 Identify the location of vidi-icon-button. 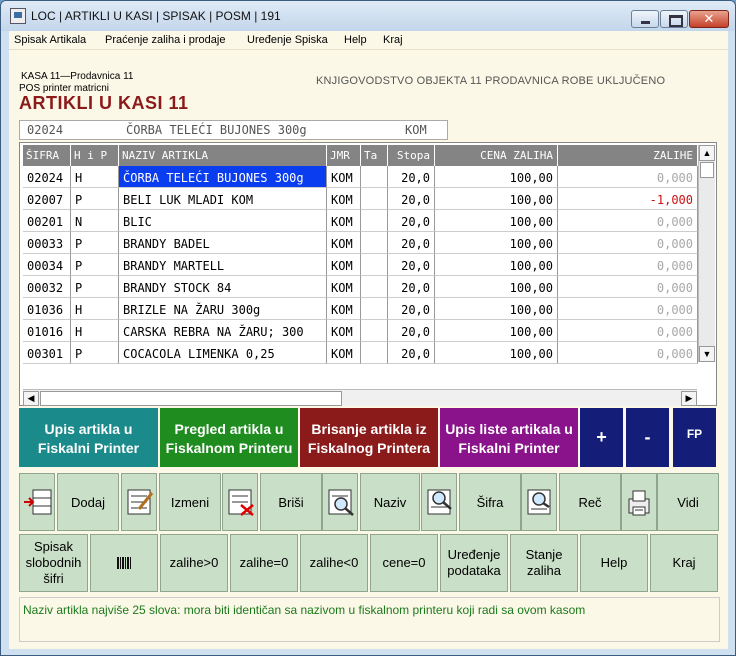
(639, 502).